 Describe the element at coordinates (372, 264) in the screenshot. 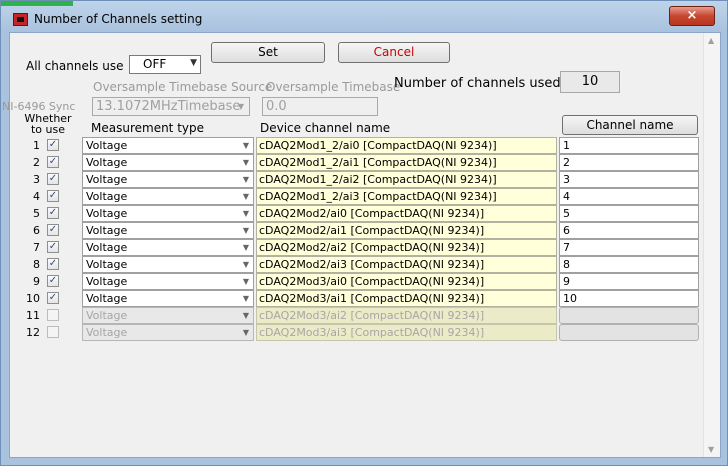

I see `device-channel-value: cDAQ2Mod2/ai3 [CompactDAQ(NI 9234)]` at that location.